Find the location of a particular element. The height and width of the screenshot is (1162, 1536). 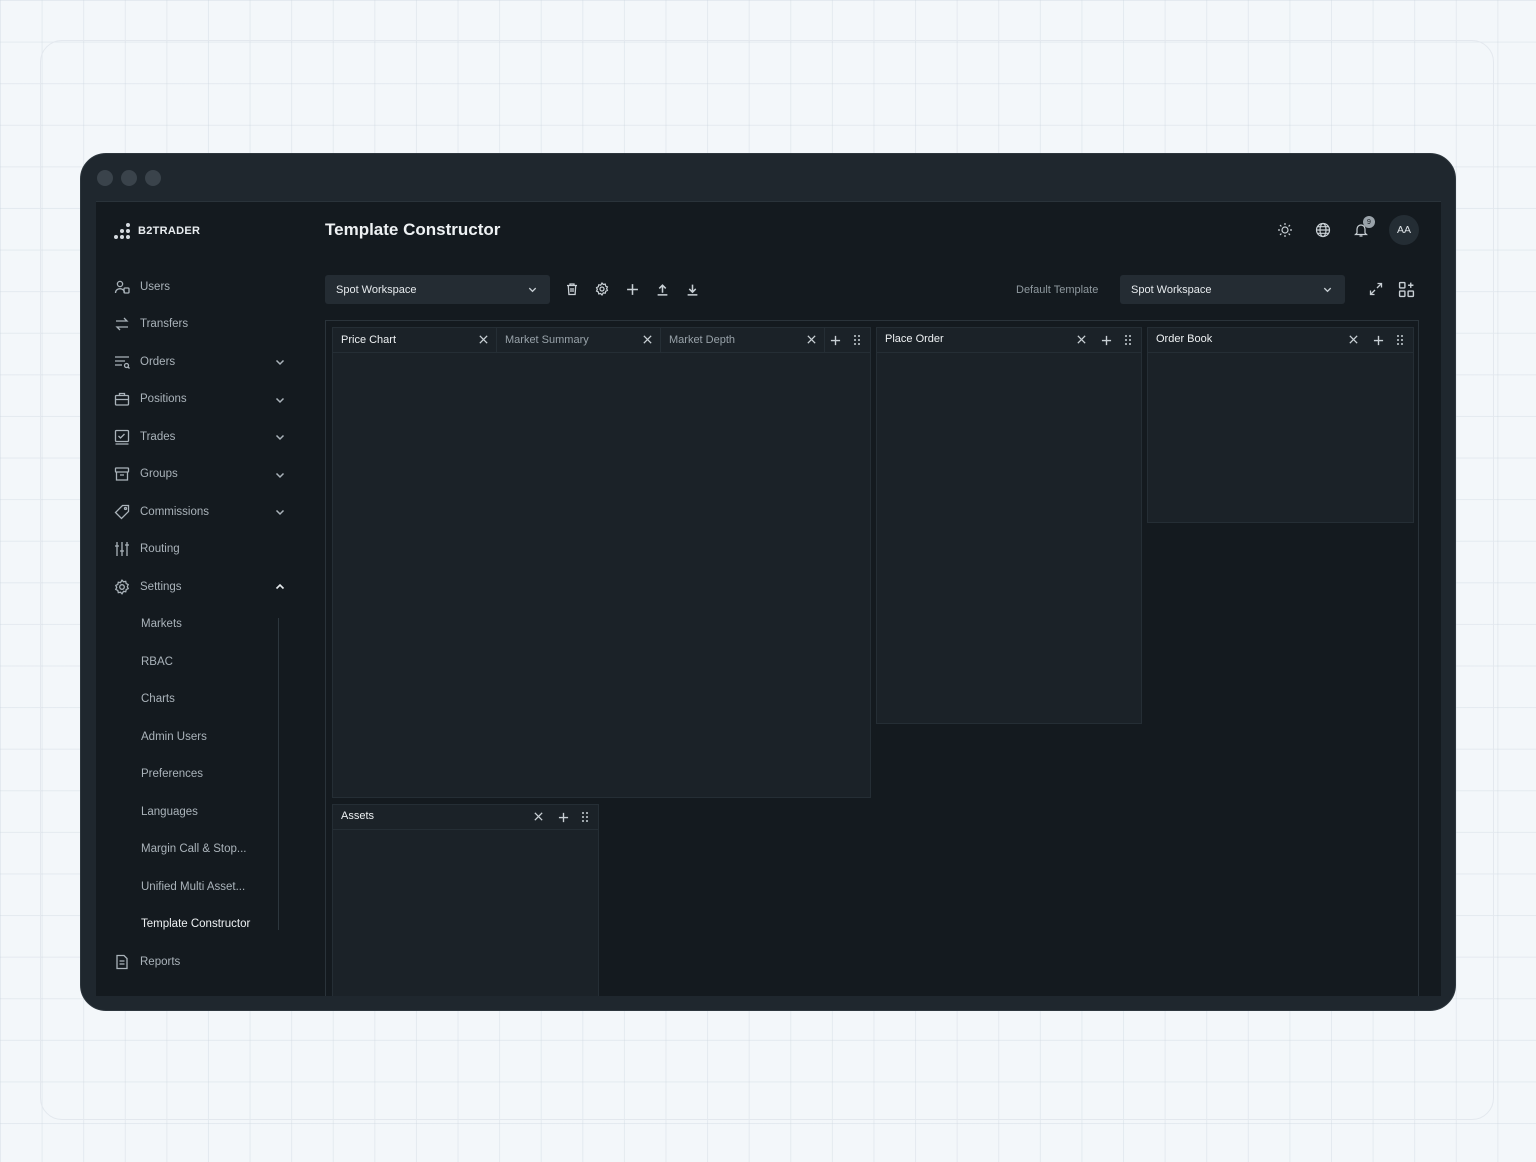

add-template-button is located at coordinates (632, 289).